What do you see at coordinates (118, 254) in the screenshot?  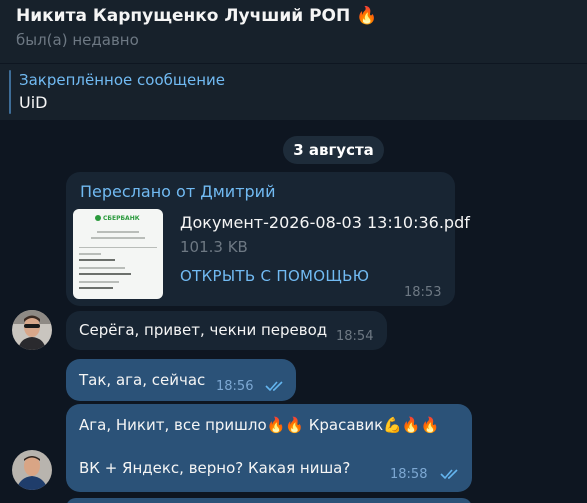 I see `document-thumbnail: СБЕРБАНК` at bounding box center [118, 254].